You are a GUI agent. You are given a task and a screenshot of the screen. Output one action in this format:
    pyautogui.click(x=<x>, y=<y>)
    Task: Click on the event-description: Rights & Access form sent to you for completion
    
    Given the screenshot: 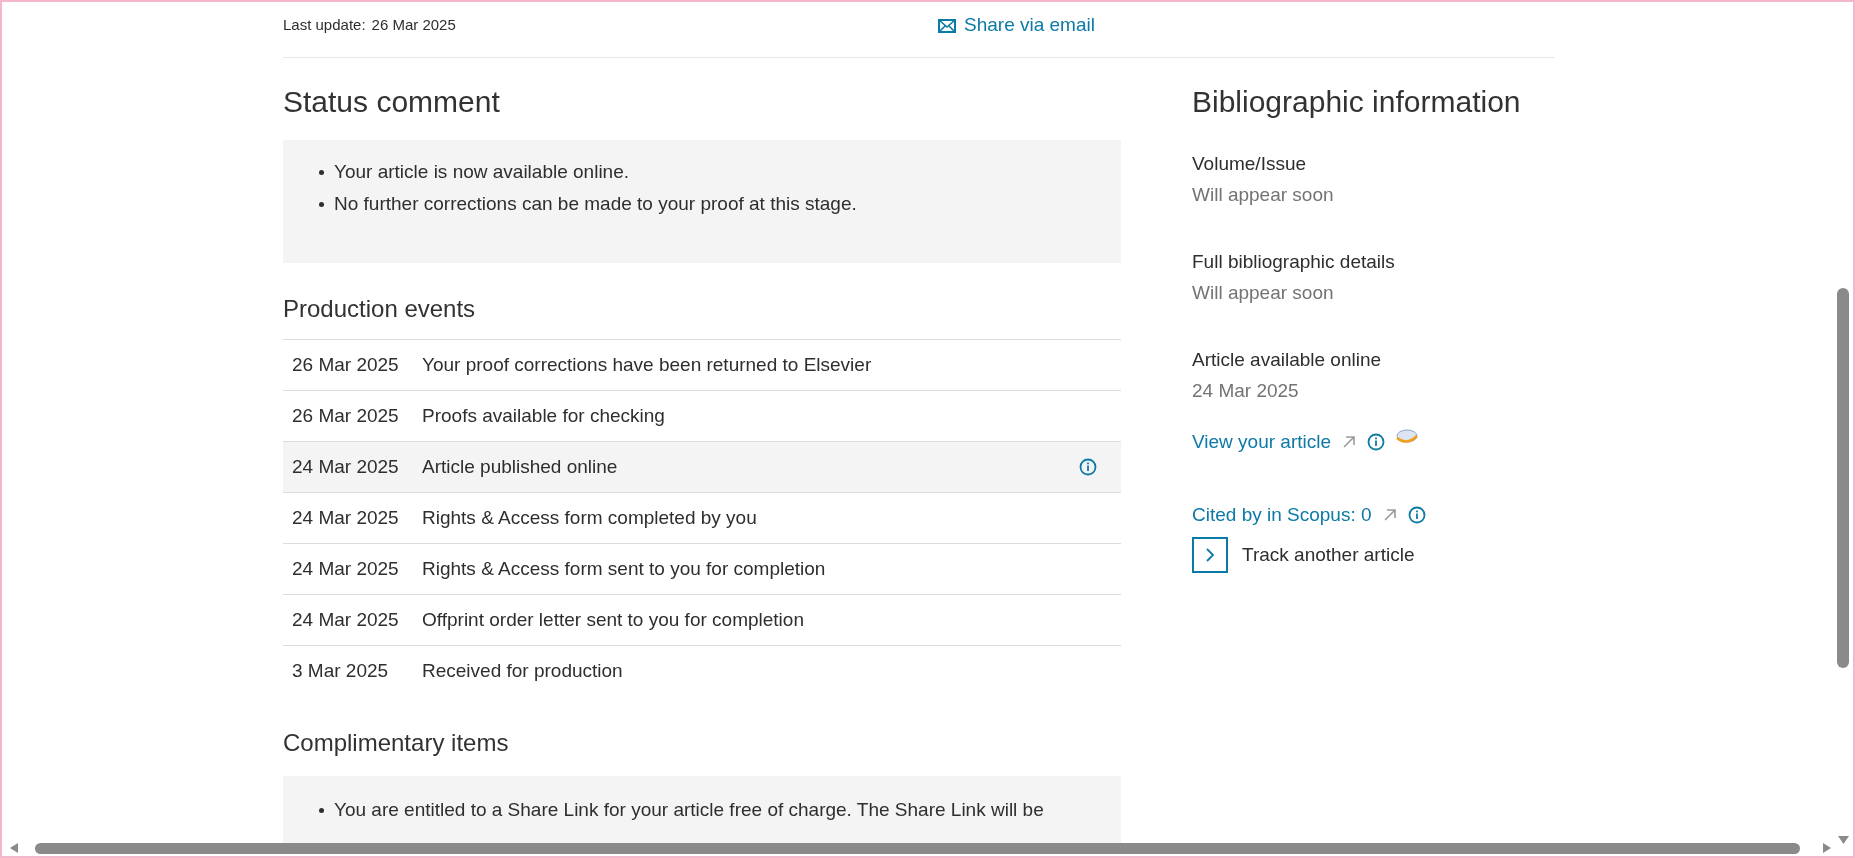 What is the action you would take?
    pyautogui.click(x=624, y=568)
    